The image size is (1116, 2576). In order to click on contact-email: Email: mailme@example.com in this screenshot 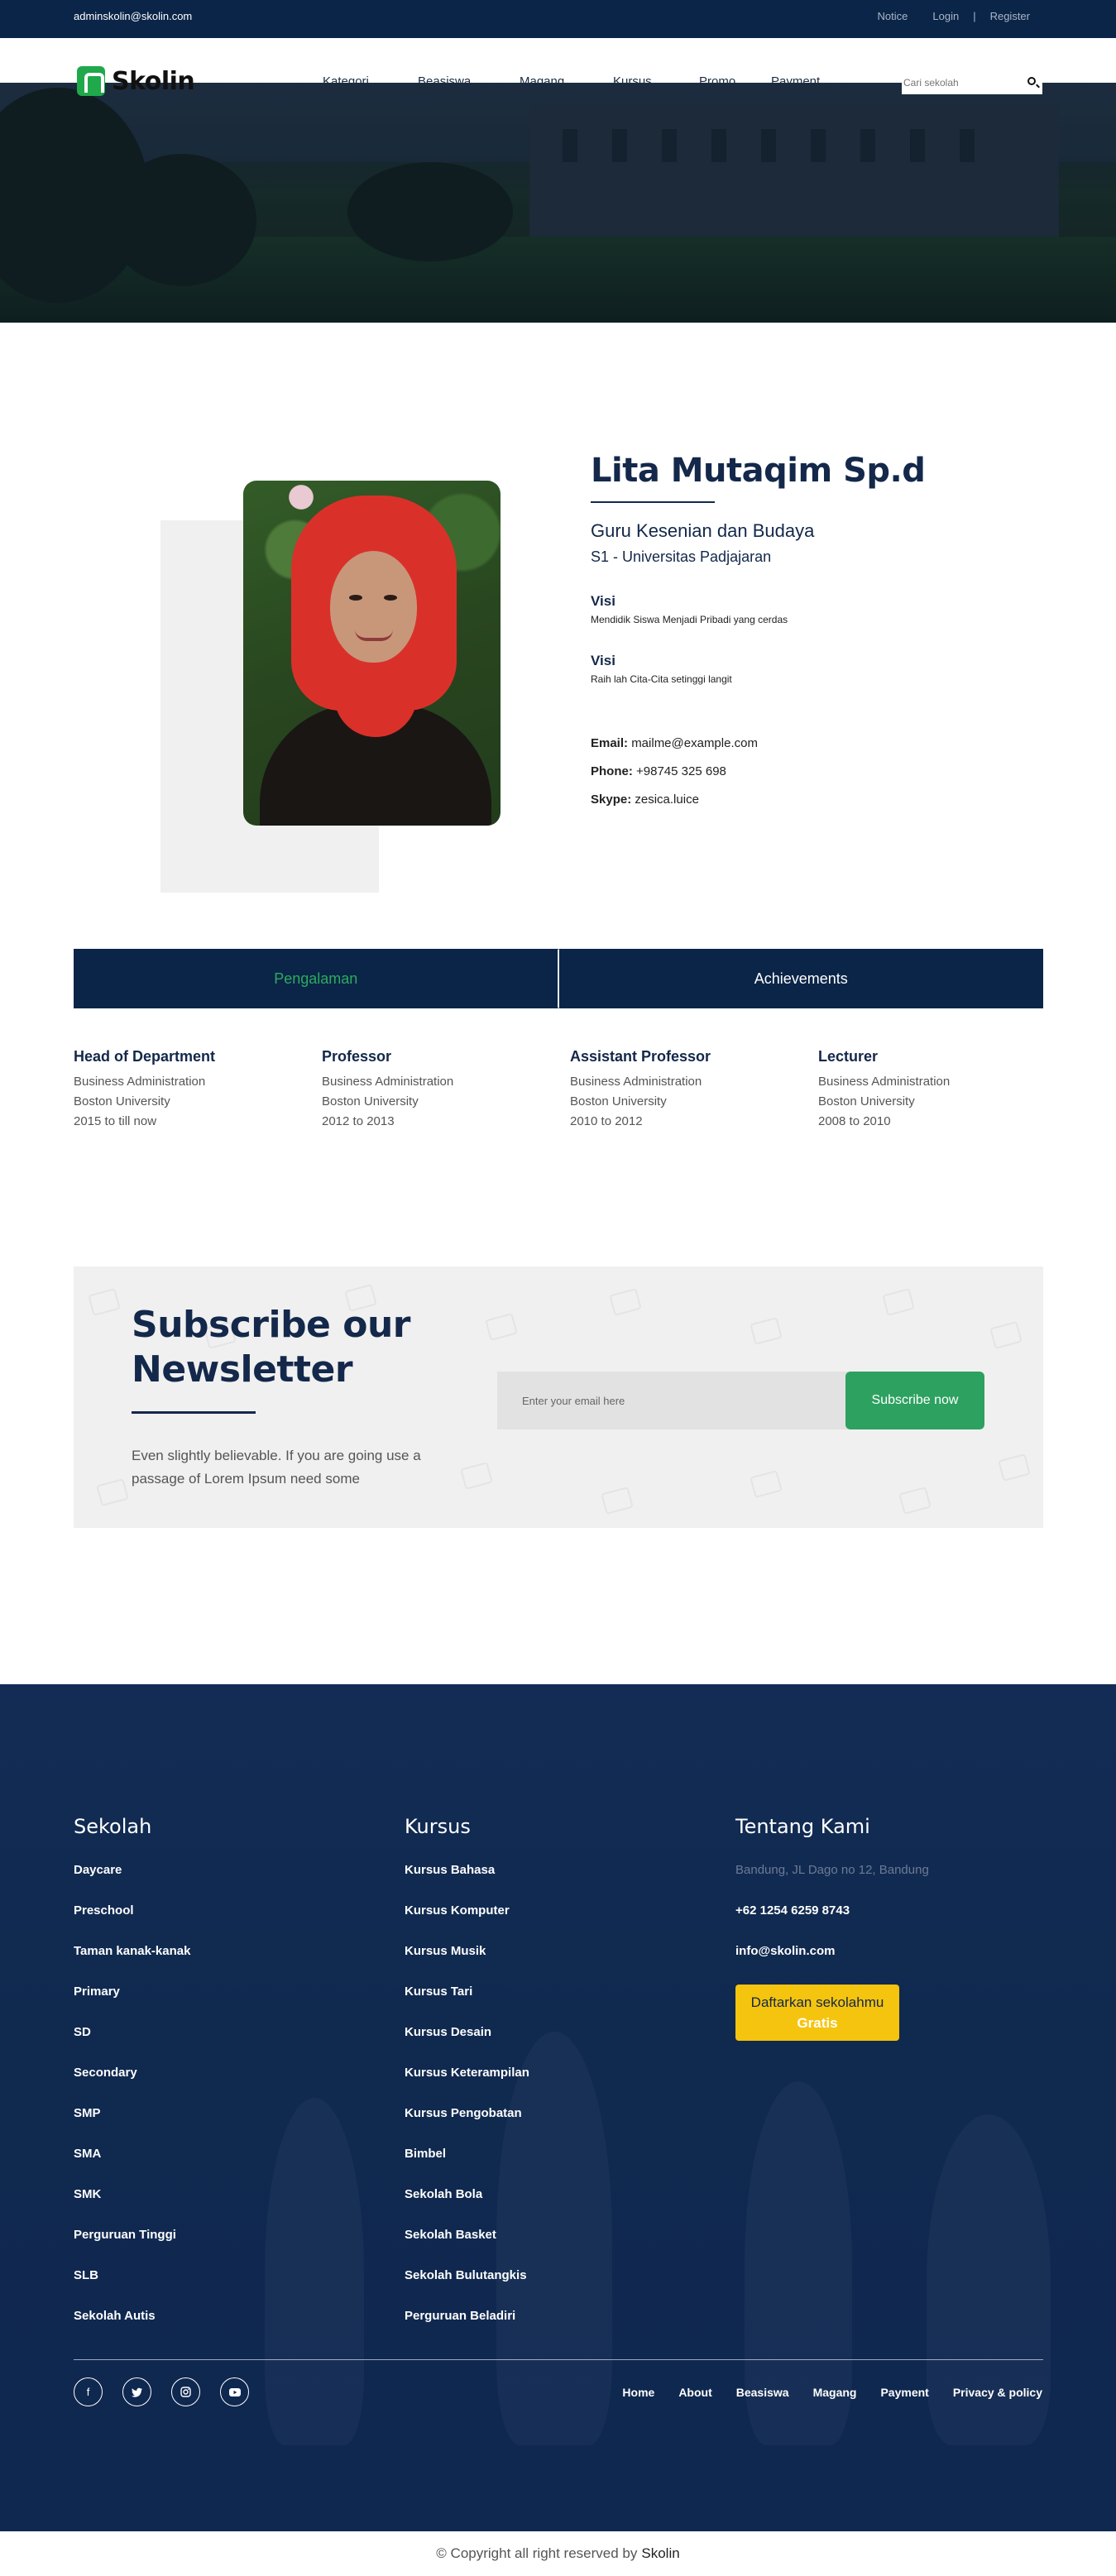, I will do `click(675, 743)`.